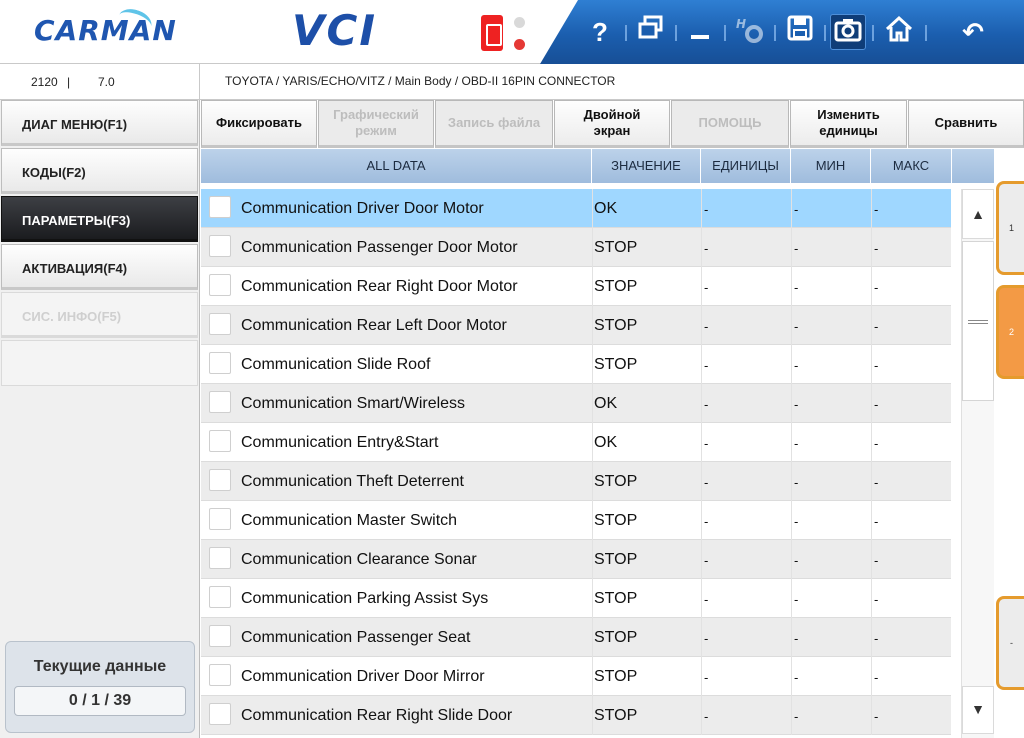 The image size is (1024, 738). Describe the element at coordinates (99, 171) in the screenshot. I see `sidebar-item-codes: КОДЫ(F2)` at that location.